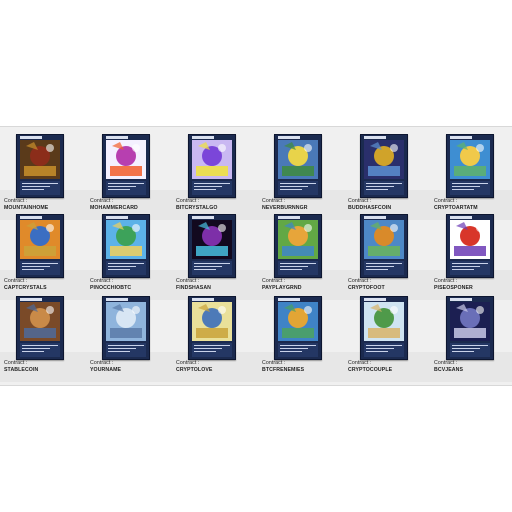  Describe the element at coordinates (282, 288) in the screenshot. I see `contract-name: PAYPLAYGRND` at that location.